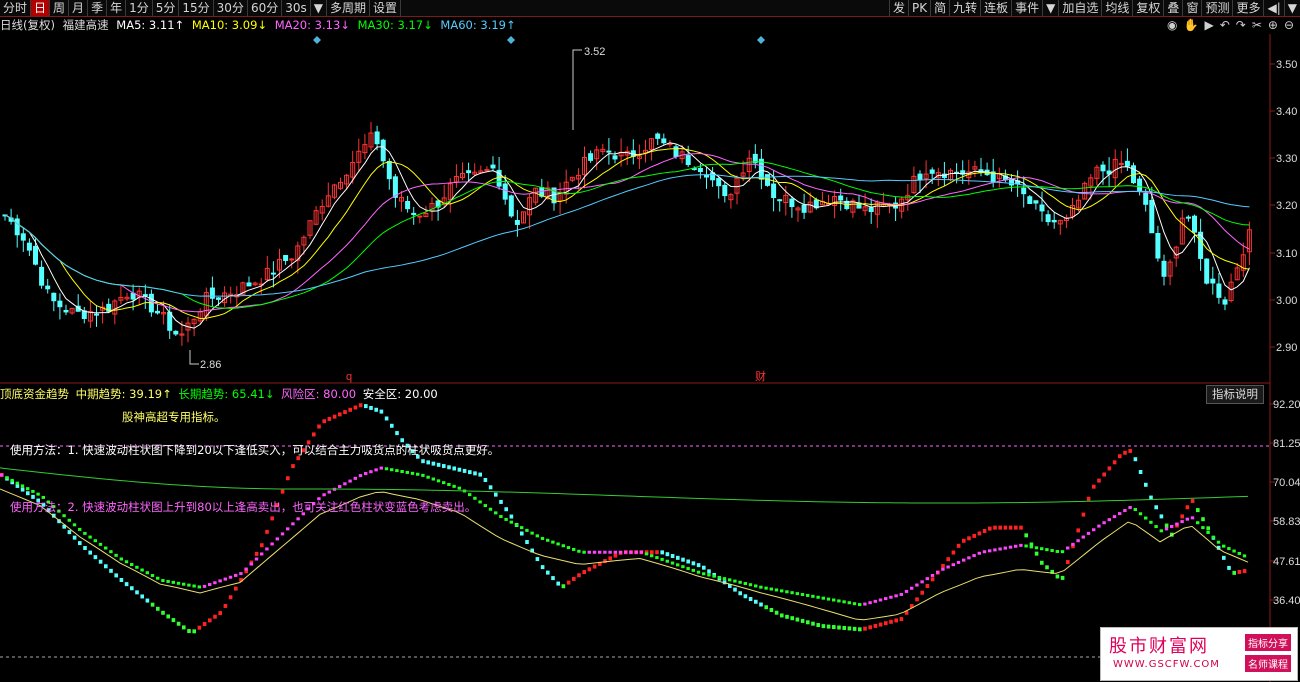 The height and width of the screenshot is (682, 1300). What do you see at coordinates (174, 417) in the screenshot?
I see `indicator-note-1: 股神高超专用指标。` at bounding box center [174, 417].